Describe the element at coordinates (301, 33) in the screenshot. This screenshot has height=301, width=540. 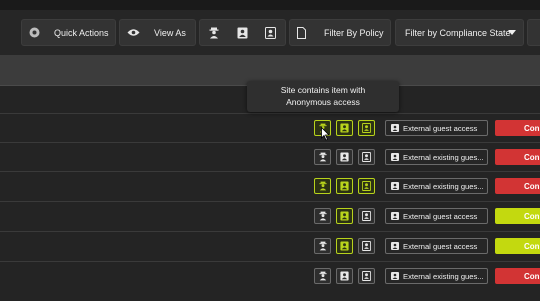
I see `document-icon` at that location.